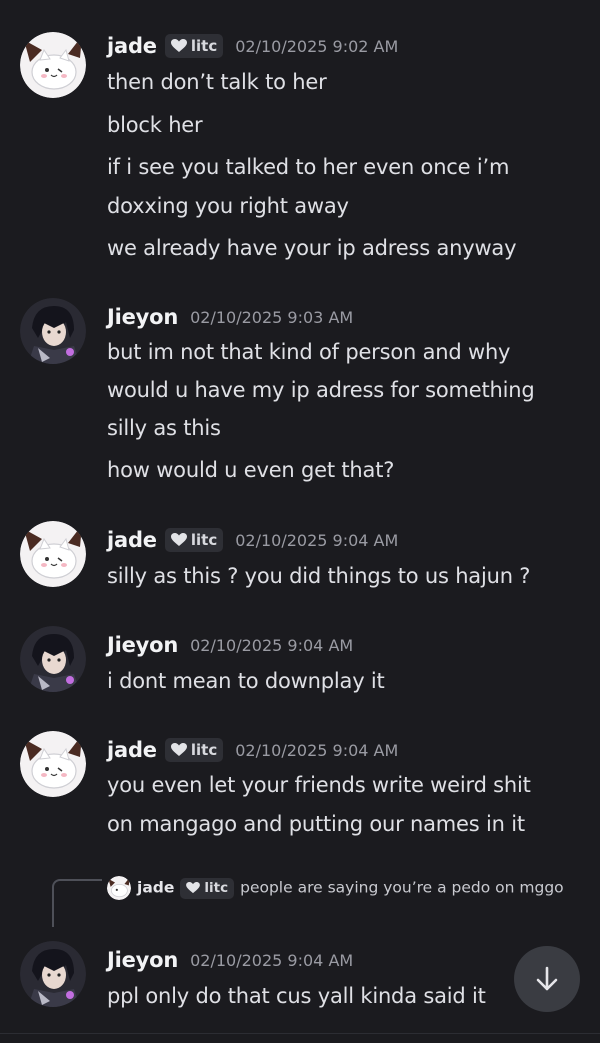 The image size is (600, 1043). I want to click on message-header: jade litc 02/10/2025 9:02 AM, so click(252, 46).